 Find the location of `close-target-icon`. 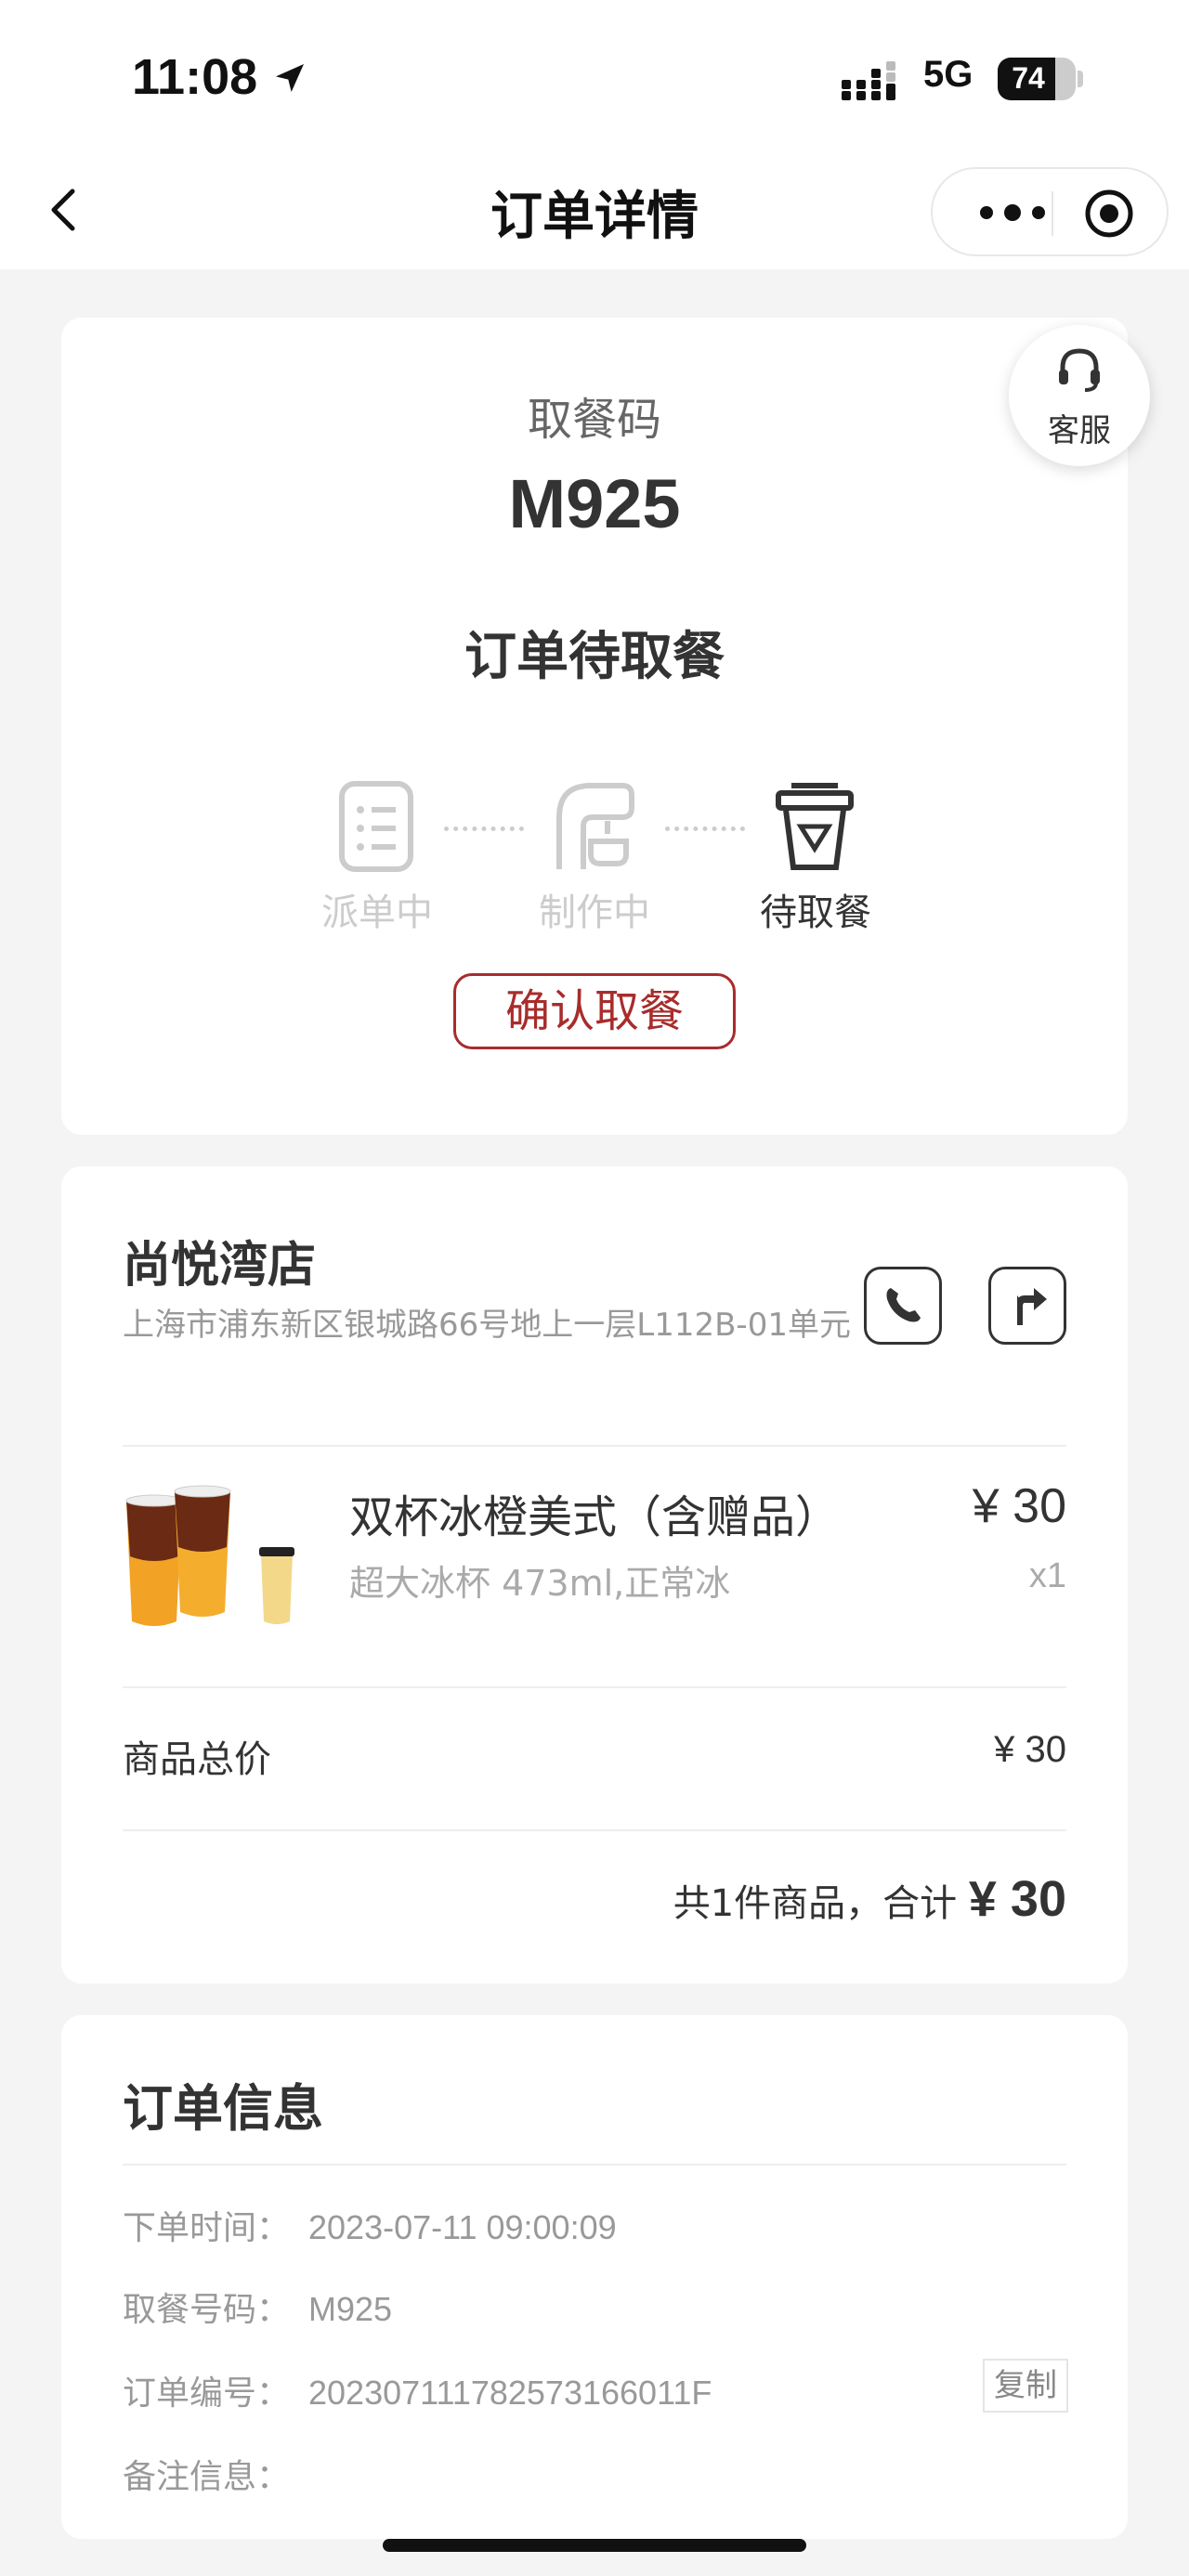

close-target-icon is located at coordinates (1109, 214).